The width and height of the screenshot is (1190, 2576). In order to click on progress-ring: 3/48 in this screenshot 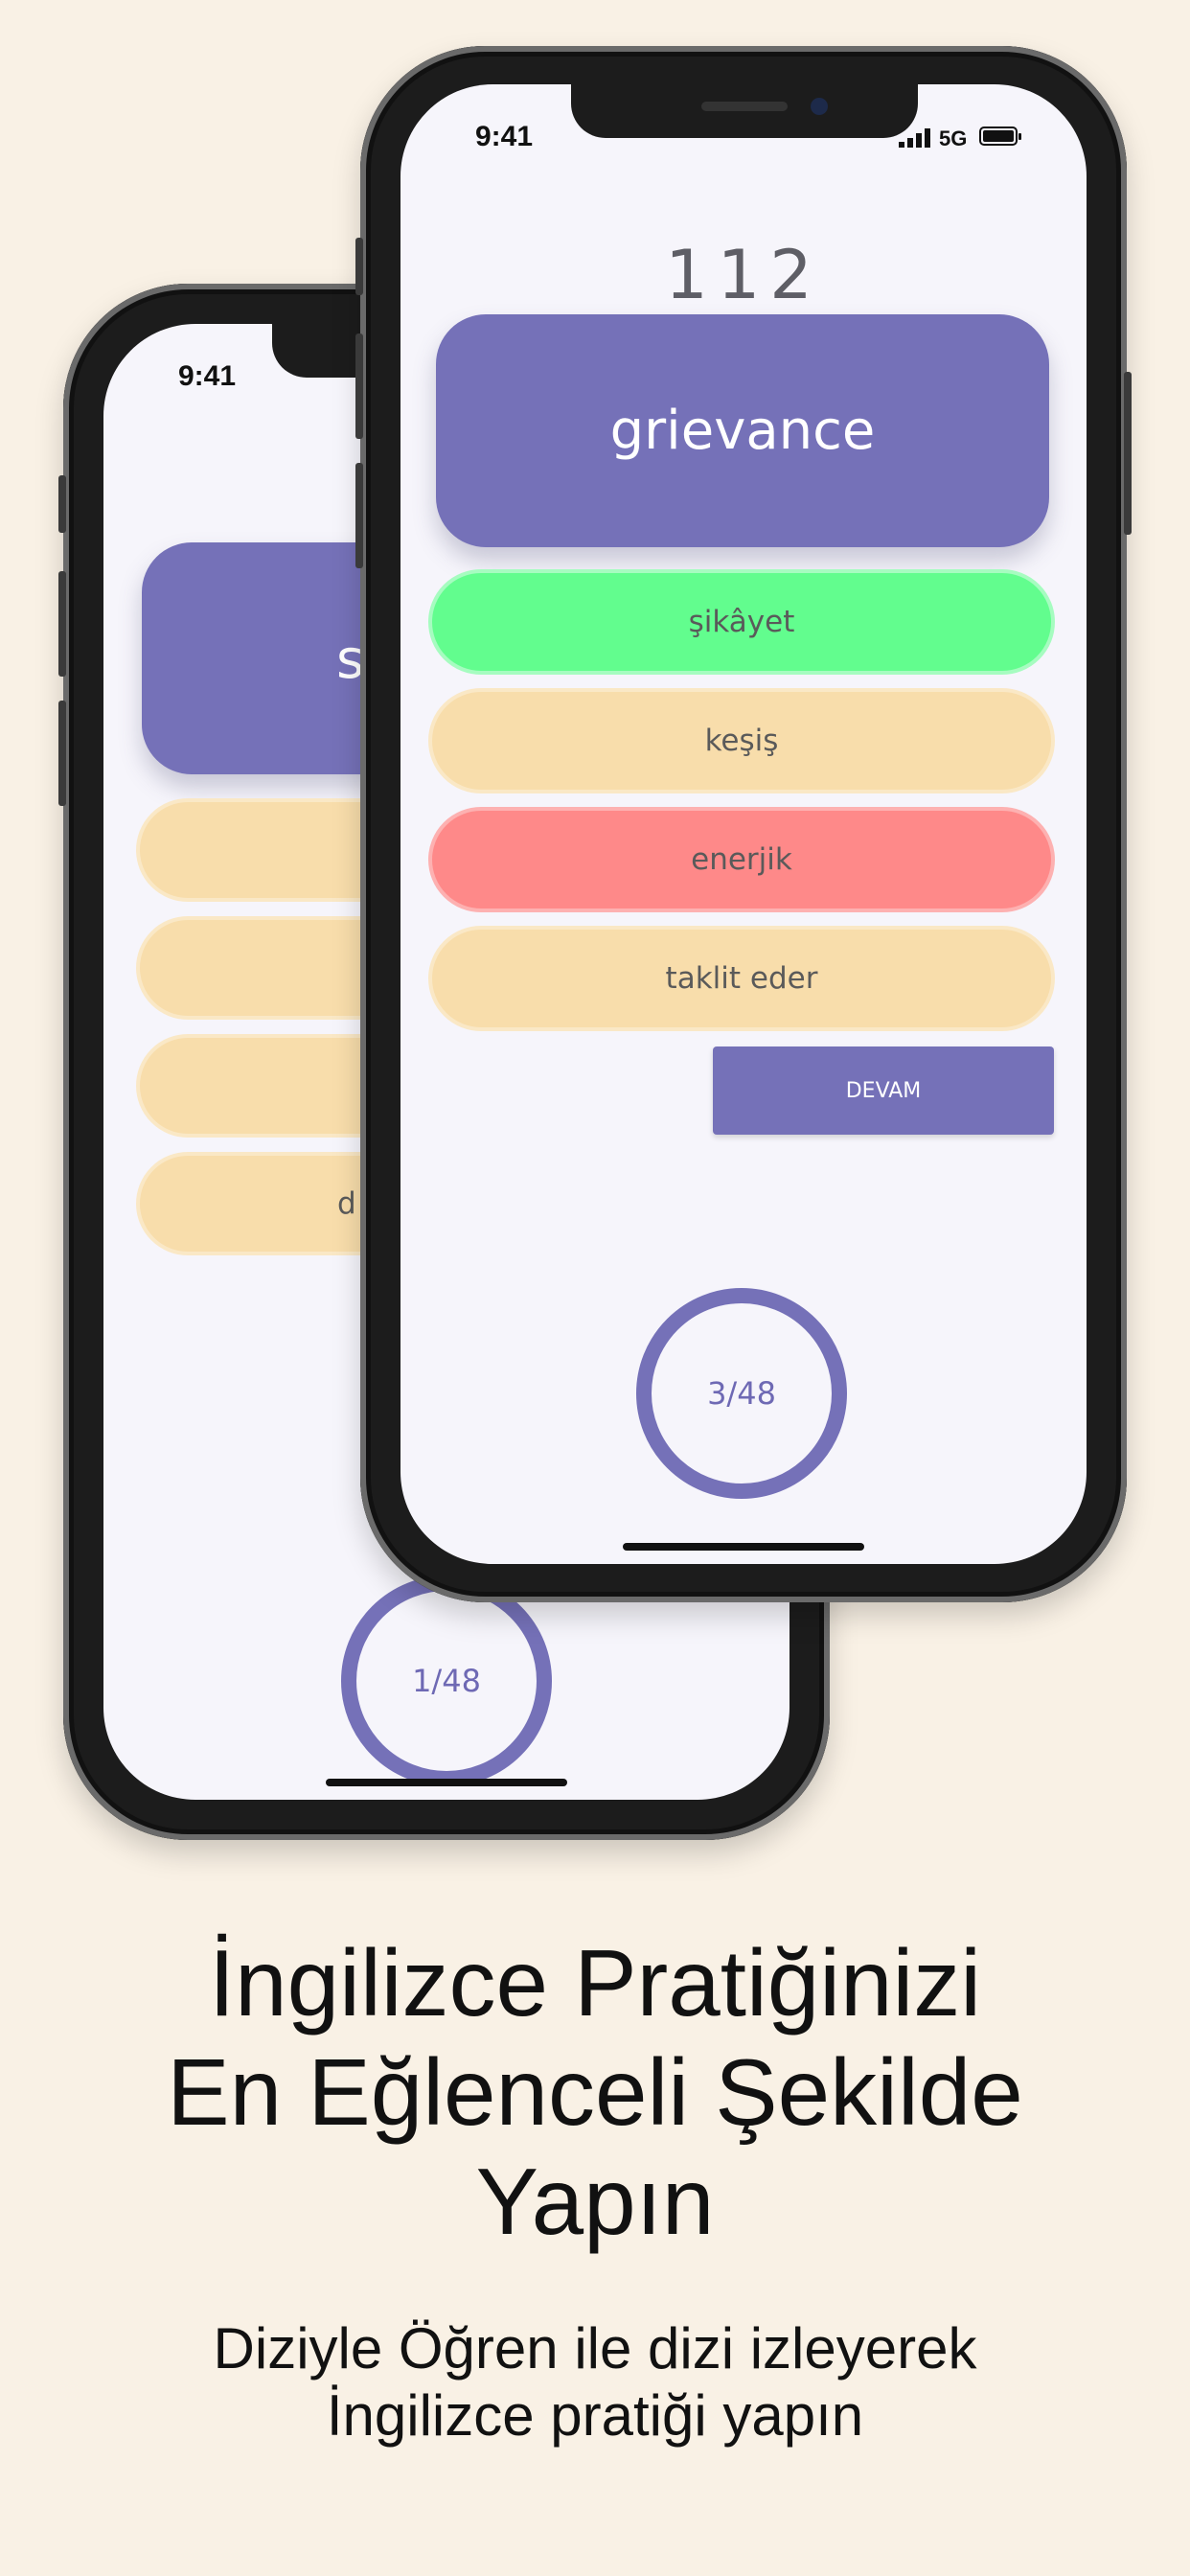, I will do `click(742, 1393)`.